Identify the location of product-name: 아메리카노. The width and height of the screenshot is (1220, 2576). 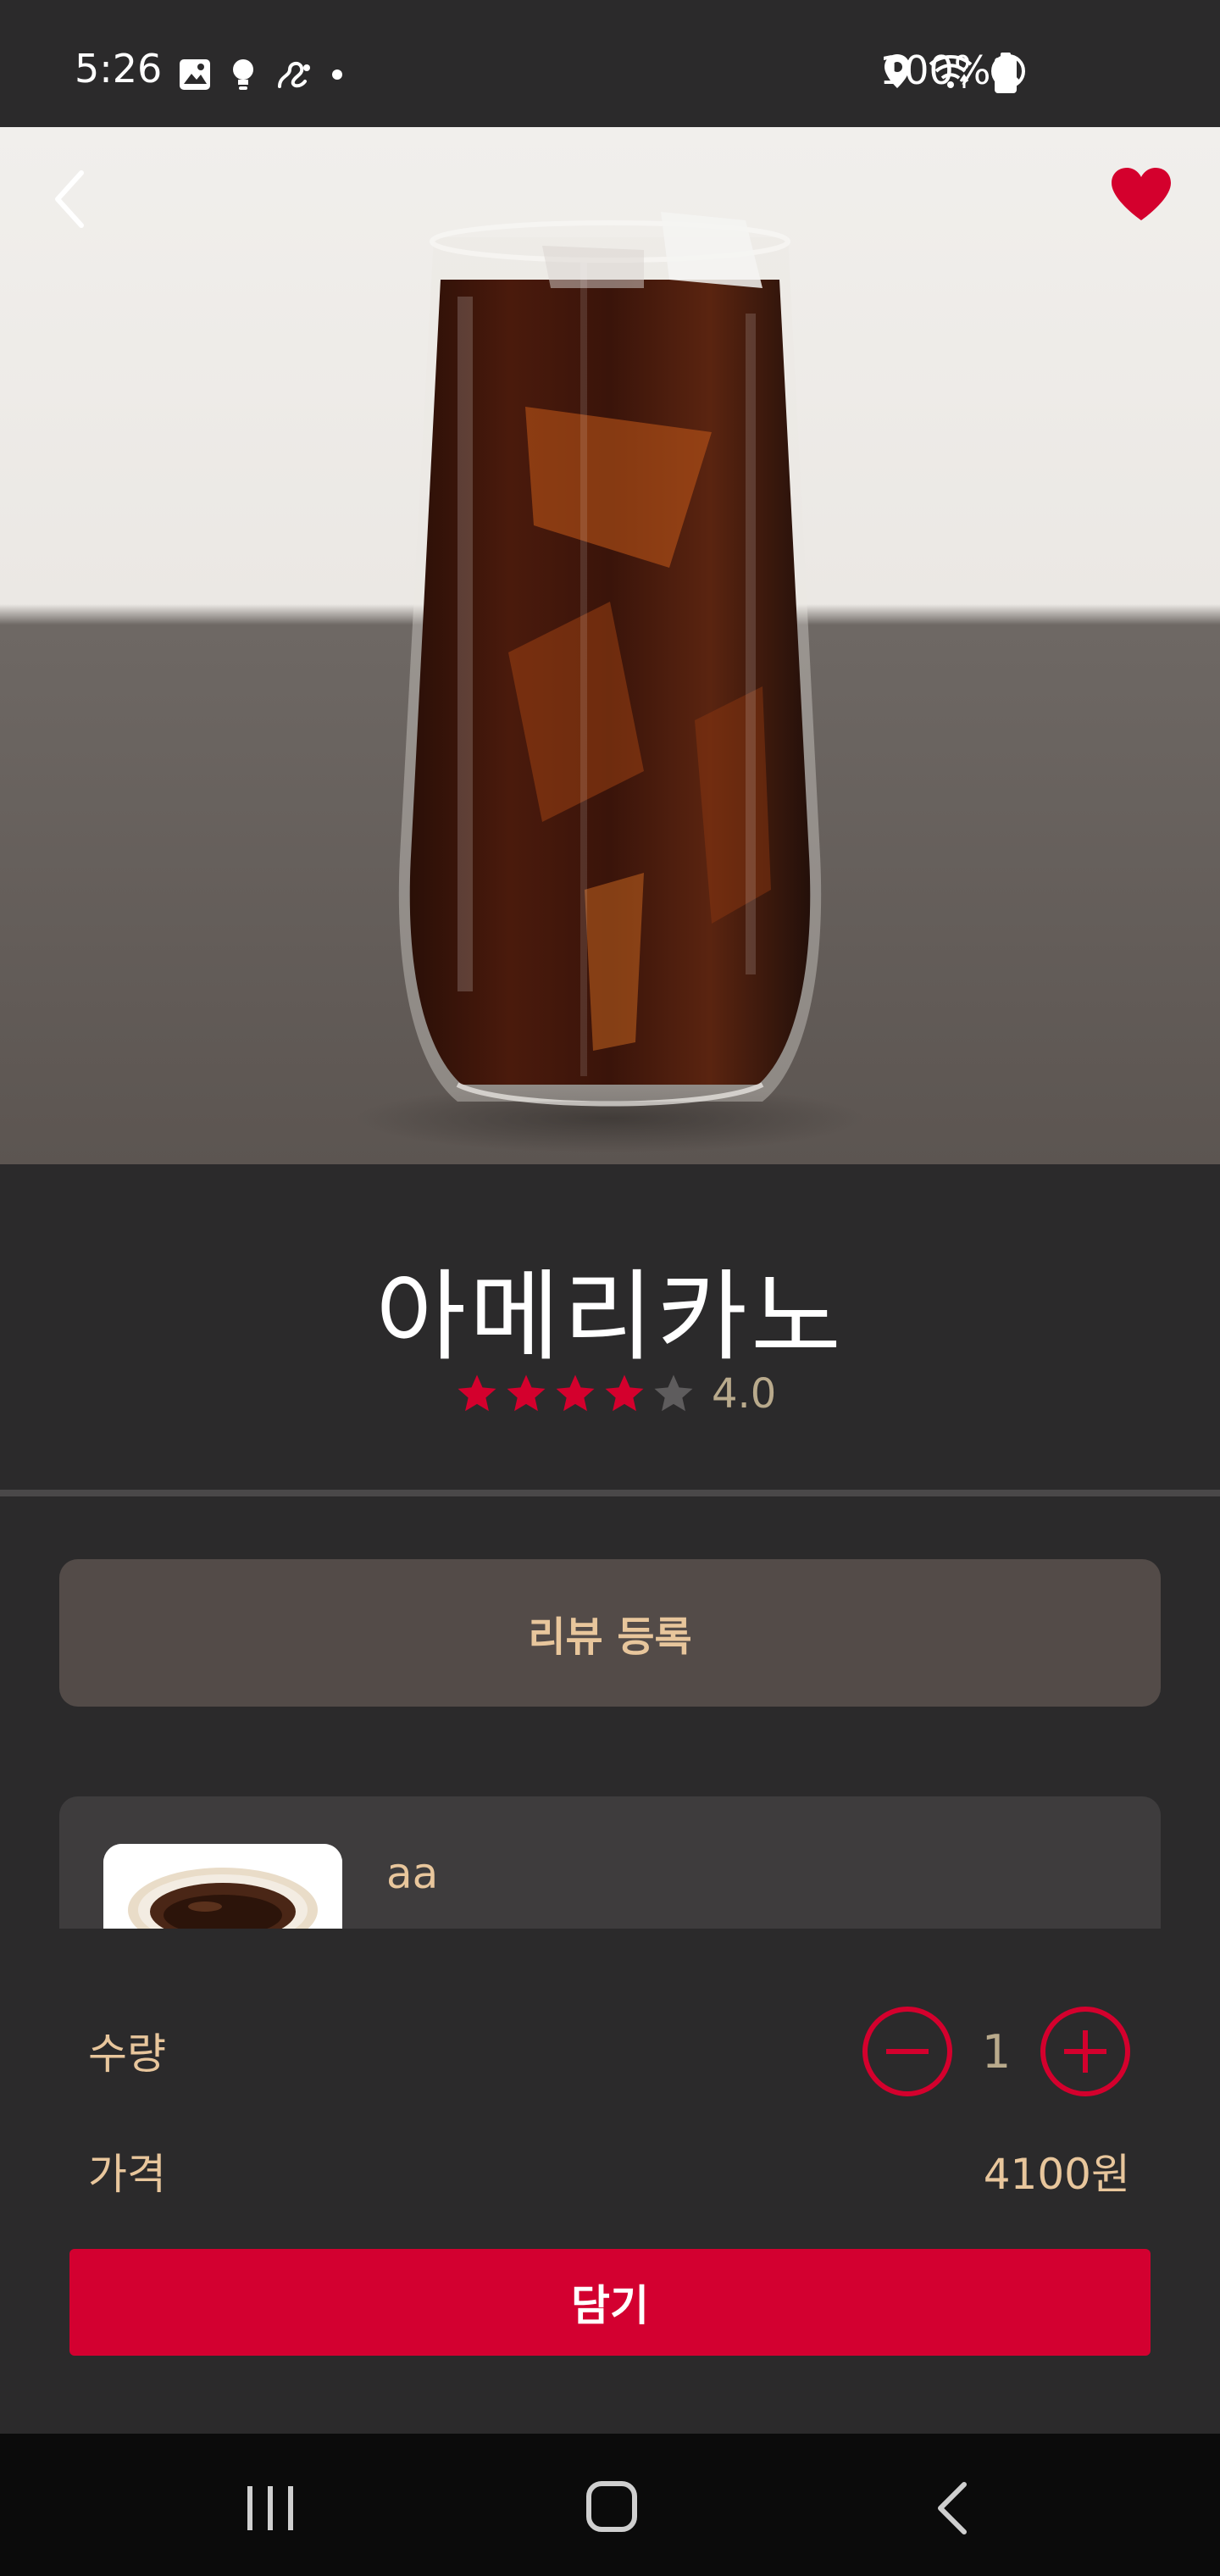
(610, 1317).